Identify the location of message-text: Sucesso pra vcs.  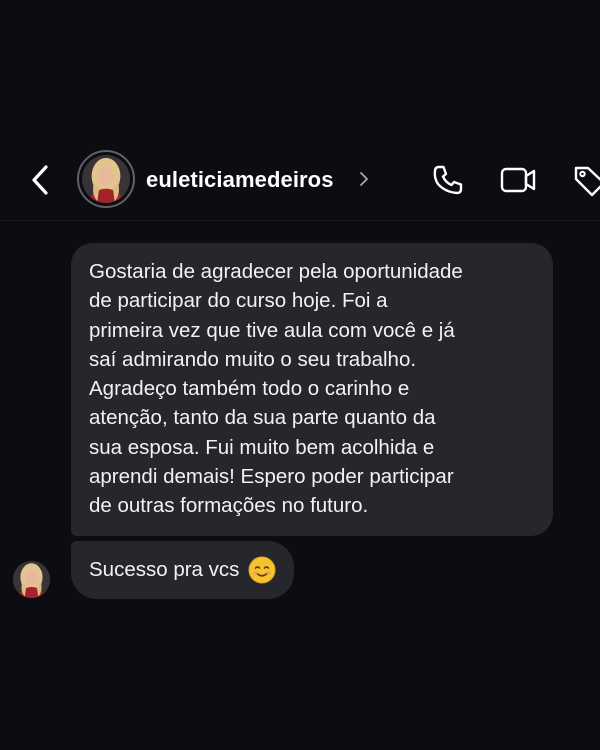
(164, 570).